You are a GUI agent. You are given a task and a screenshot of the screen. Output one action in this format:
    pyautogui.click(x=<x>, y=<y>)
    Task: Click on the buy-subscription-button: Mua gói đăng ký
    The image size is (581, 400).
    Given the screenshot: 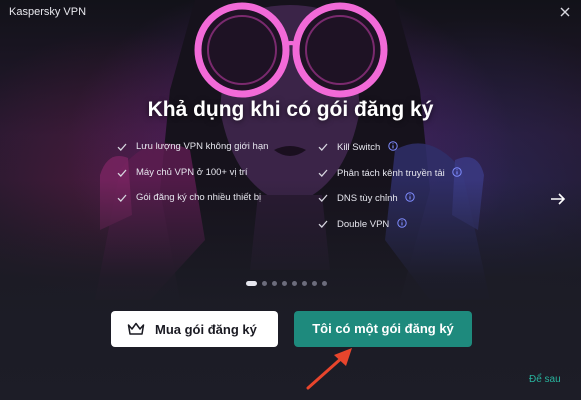 What is the action you would take?
    pyautogui.click(x=194, y=329)
    